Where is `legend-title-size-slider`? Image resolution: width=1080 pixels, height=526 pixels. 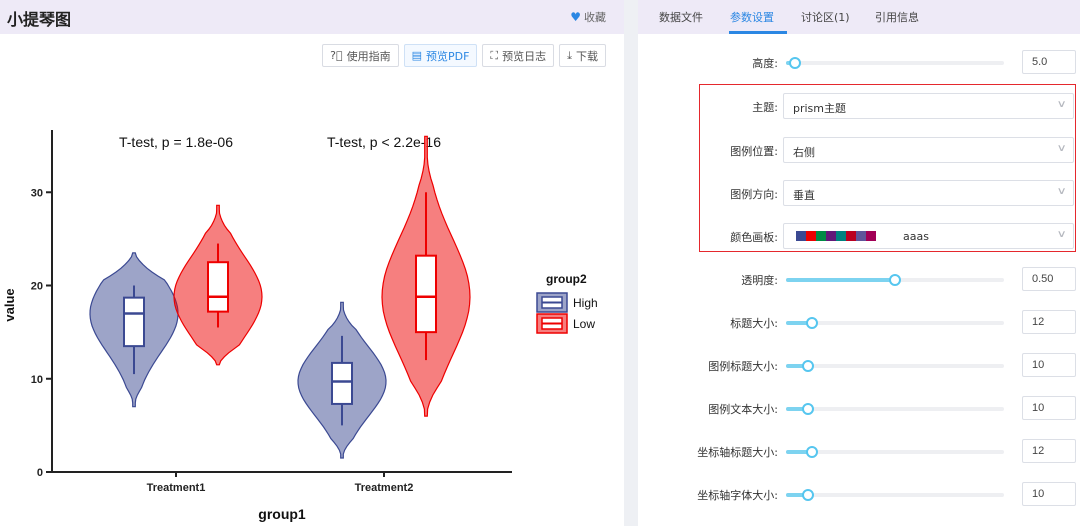 legend-title-size-slider is located at coordinates (895, 366).